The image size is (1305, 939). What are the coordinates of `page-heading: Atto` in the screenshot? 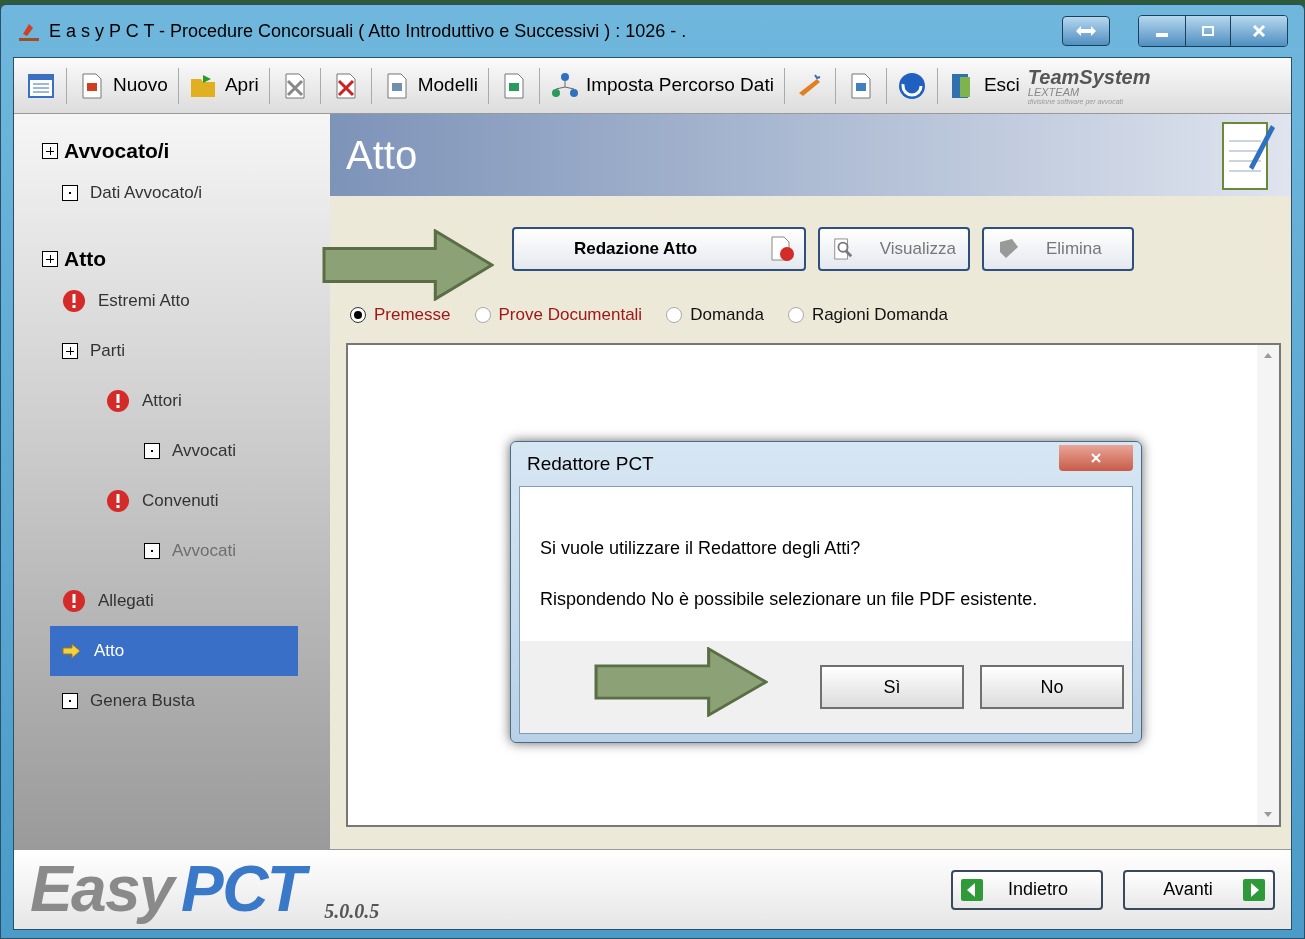 It's located at (382, 155).